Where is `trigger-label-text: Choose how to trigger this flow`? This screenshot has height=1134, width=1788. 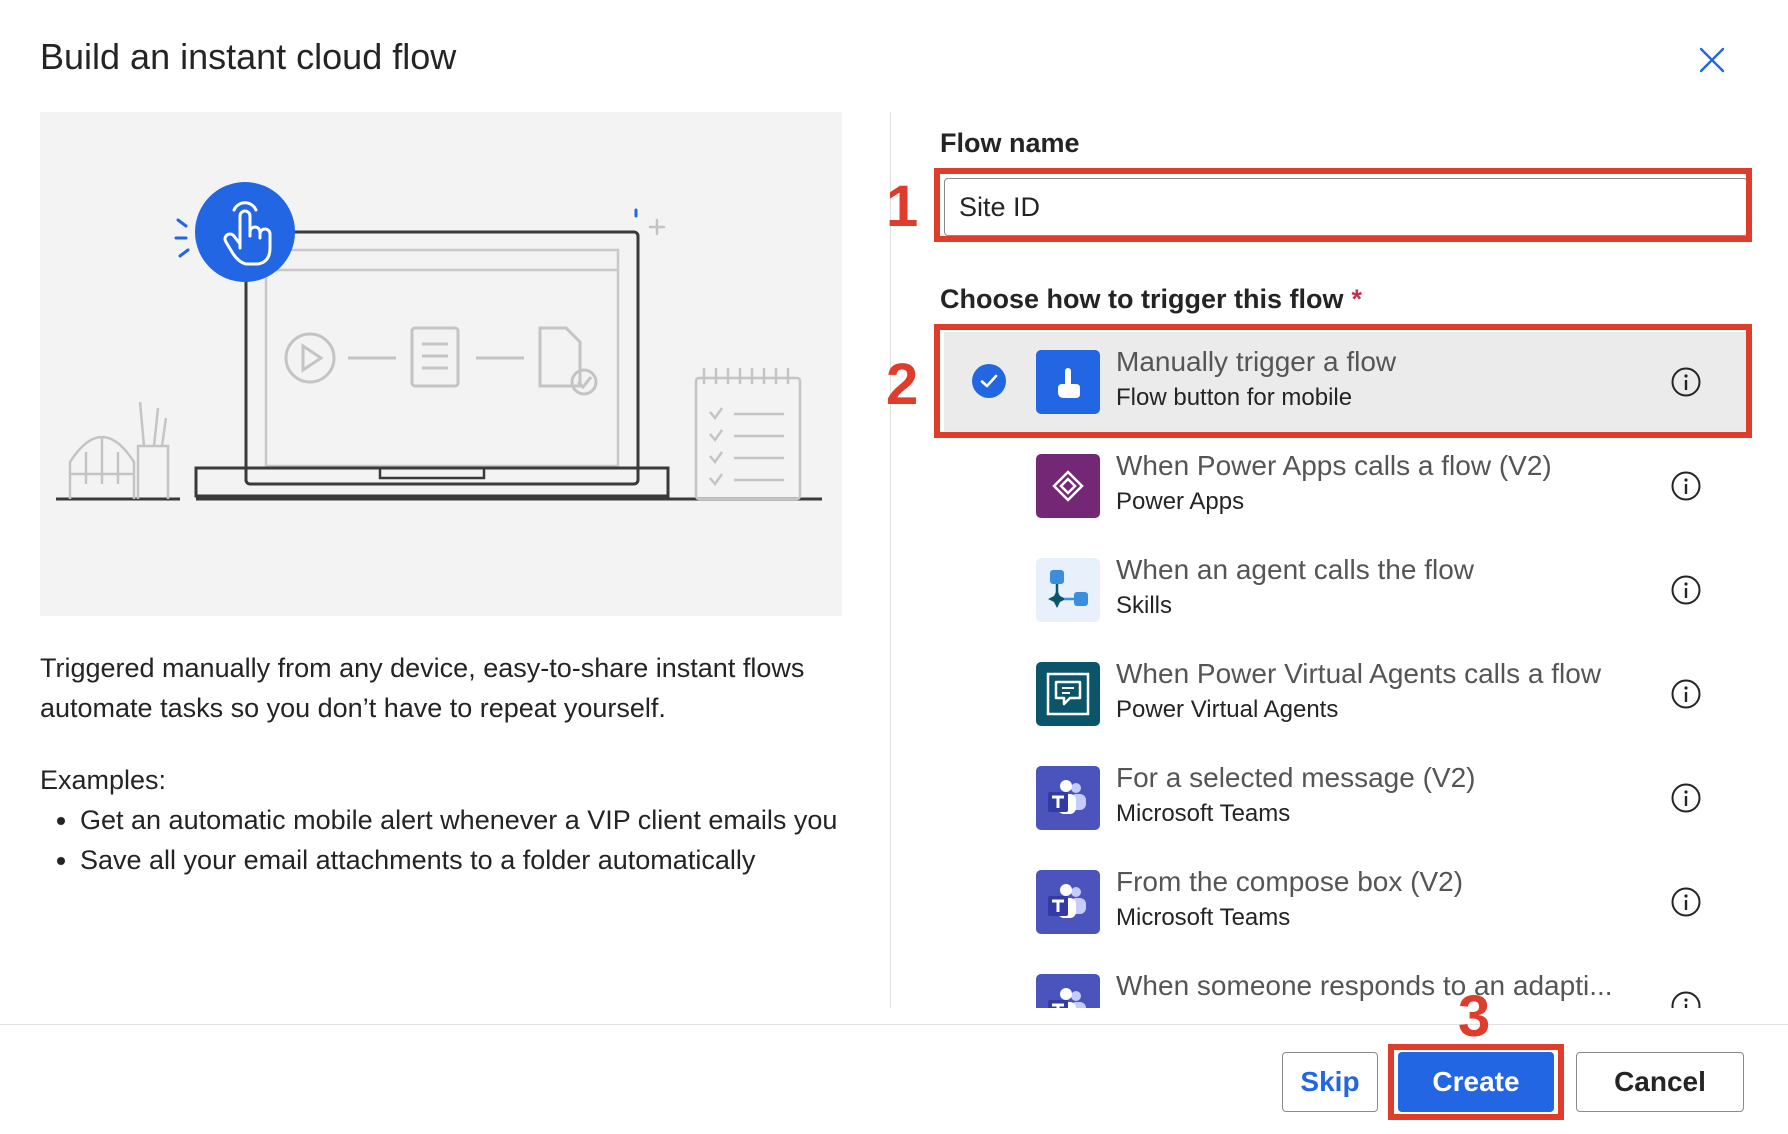 trigger-label-text: Choose how to trigger this flow is located at coordinates (1142, 299).